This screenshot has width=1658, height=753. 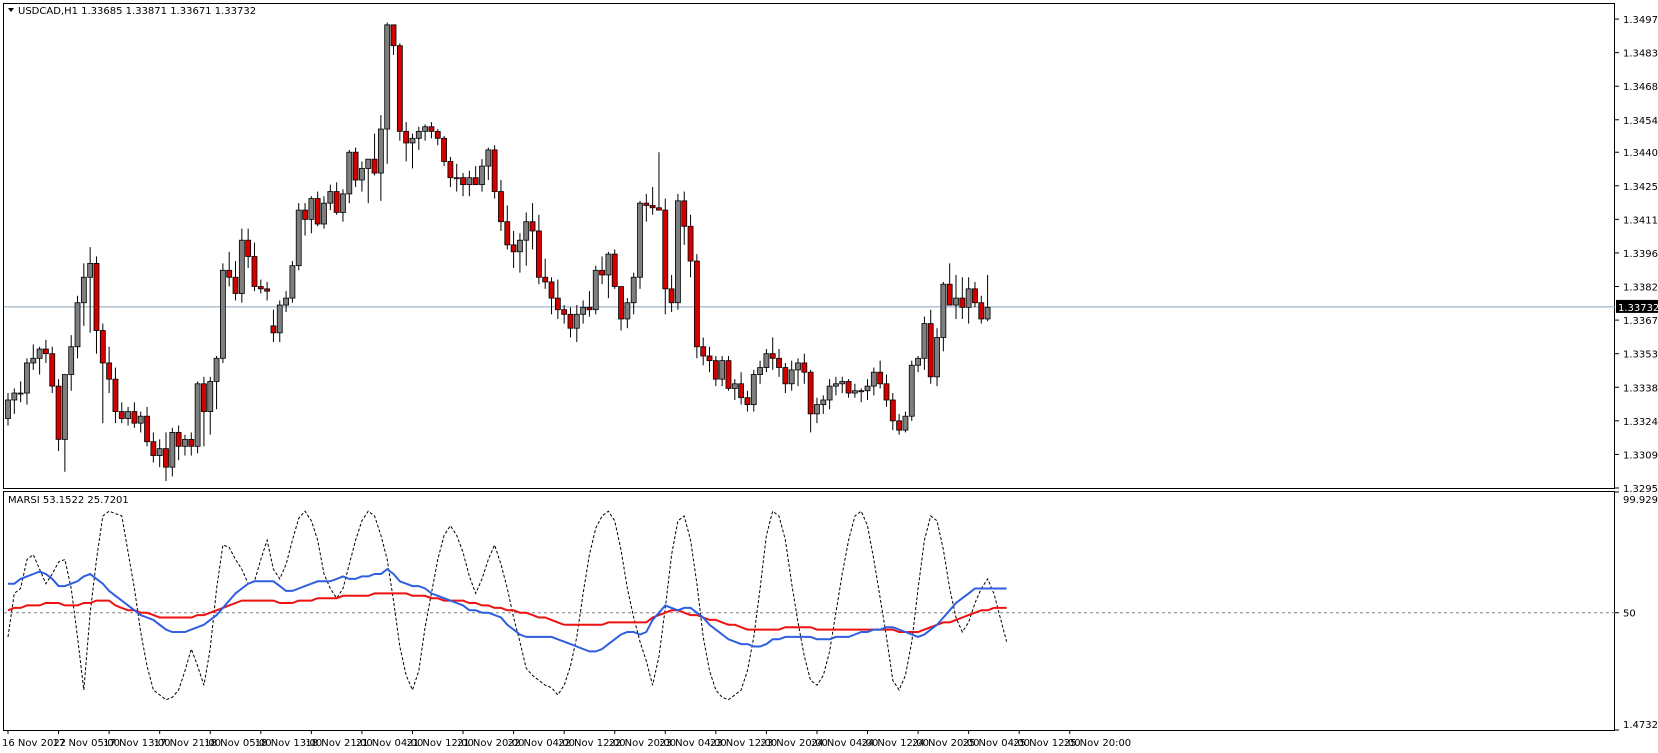 What do you see at coordinates (1636, 611) in the screenshot?
I see `indicator-axis-ticks: 99.9299 50 1.4732` at bounding box center [1636, 611].